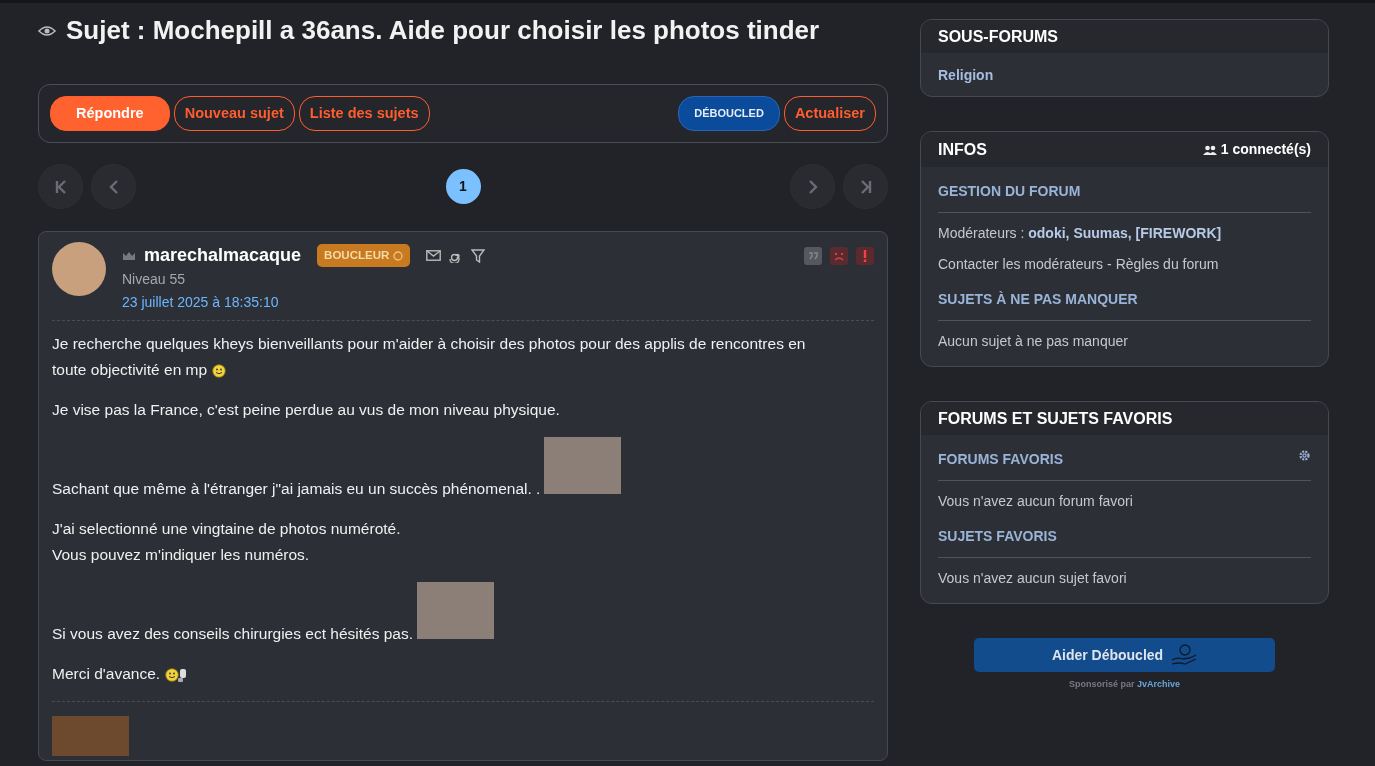 This screenshot has width=1375, height=766. I want to click on post-text: toute objectivité en mp, so click(130, 369).